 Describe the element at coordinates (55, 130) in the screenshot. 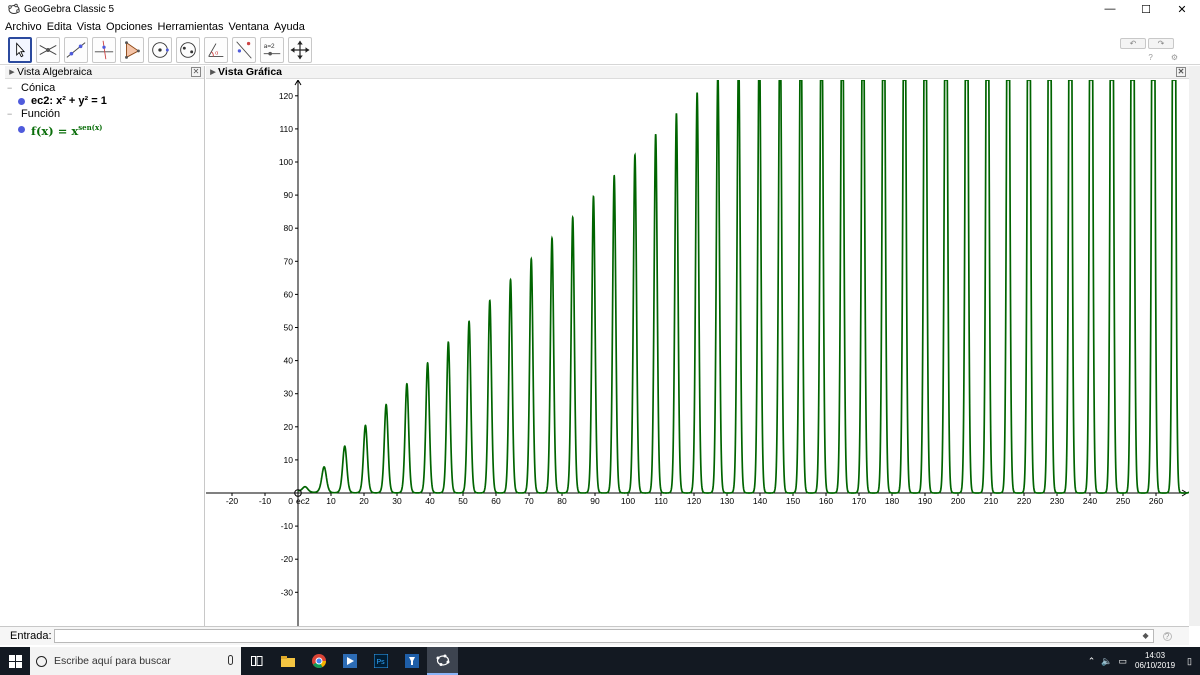

I see `f-base: f(x) = x` at that location.